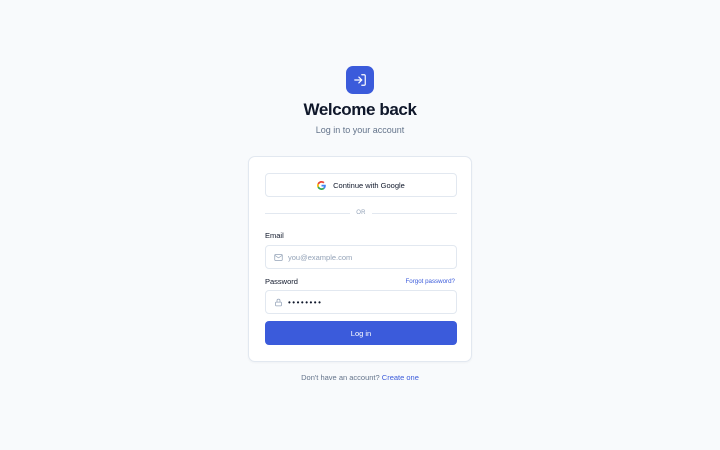 Image resolution: width=720 pixels, height=450 pixels. What do you see at coordinates (278, 302) in the screenshot?
I see `lock-icon` at bounding box center [278, 302].